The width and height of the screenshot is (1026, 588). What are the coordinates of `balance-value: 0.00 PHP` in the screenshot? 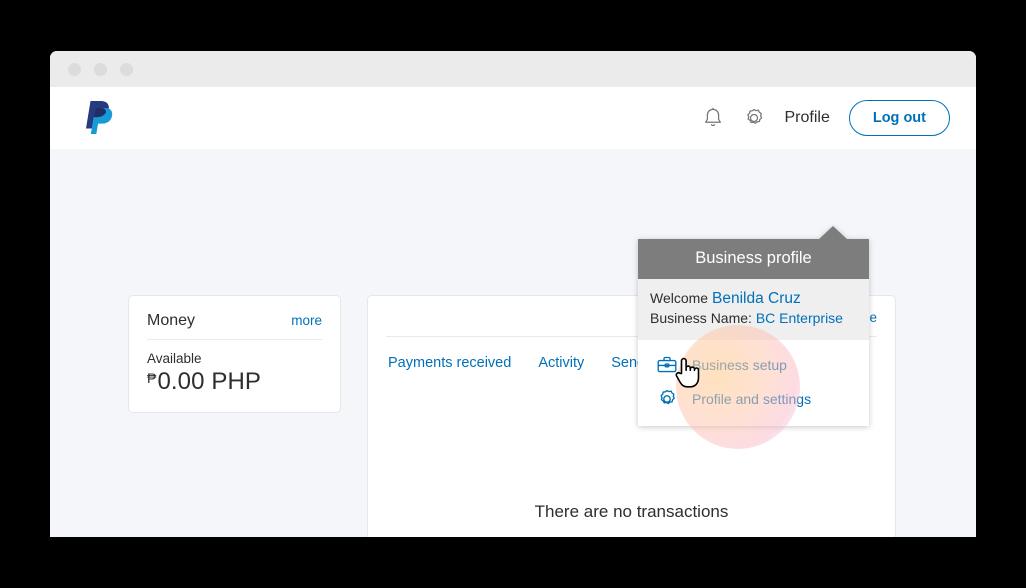 It's located at (209, 381).